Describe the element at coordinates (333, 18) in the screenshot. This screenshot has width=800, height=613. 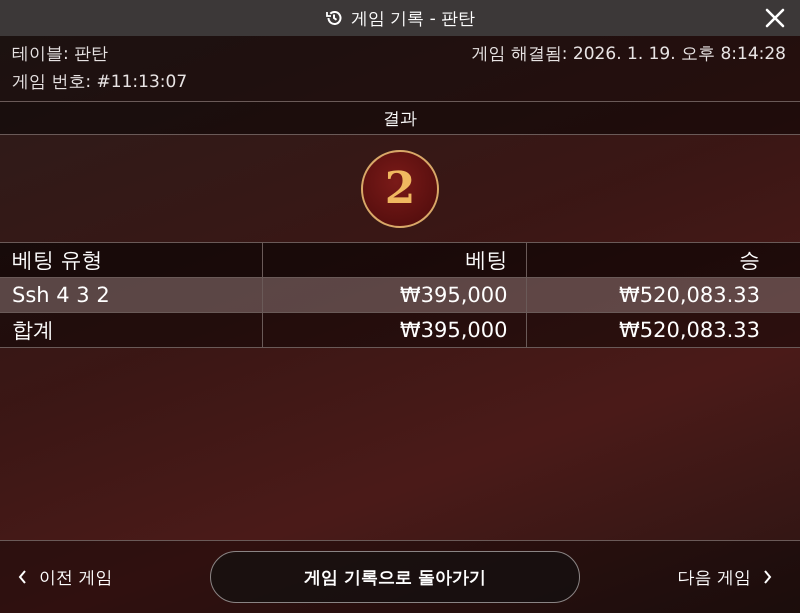
I see `history-icon` at that location.